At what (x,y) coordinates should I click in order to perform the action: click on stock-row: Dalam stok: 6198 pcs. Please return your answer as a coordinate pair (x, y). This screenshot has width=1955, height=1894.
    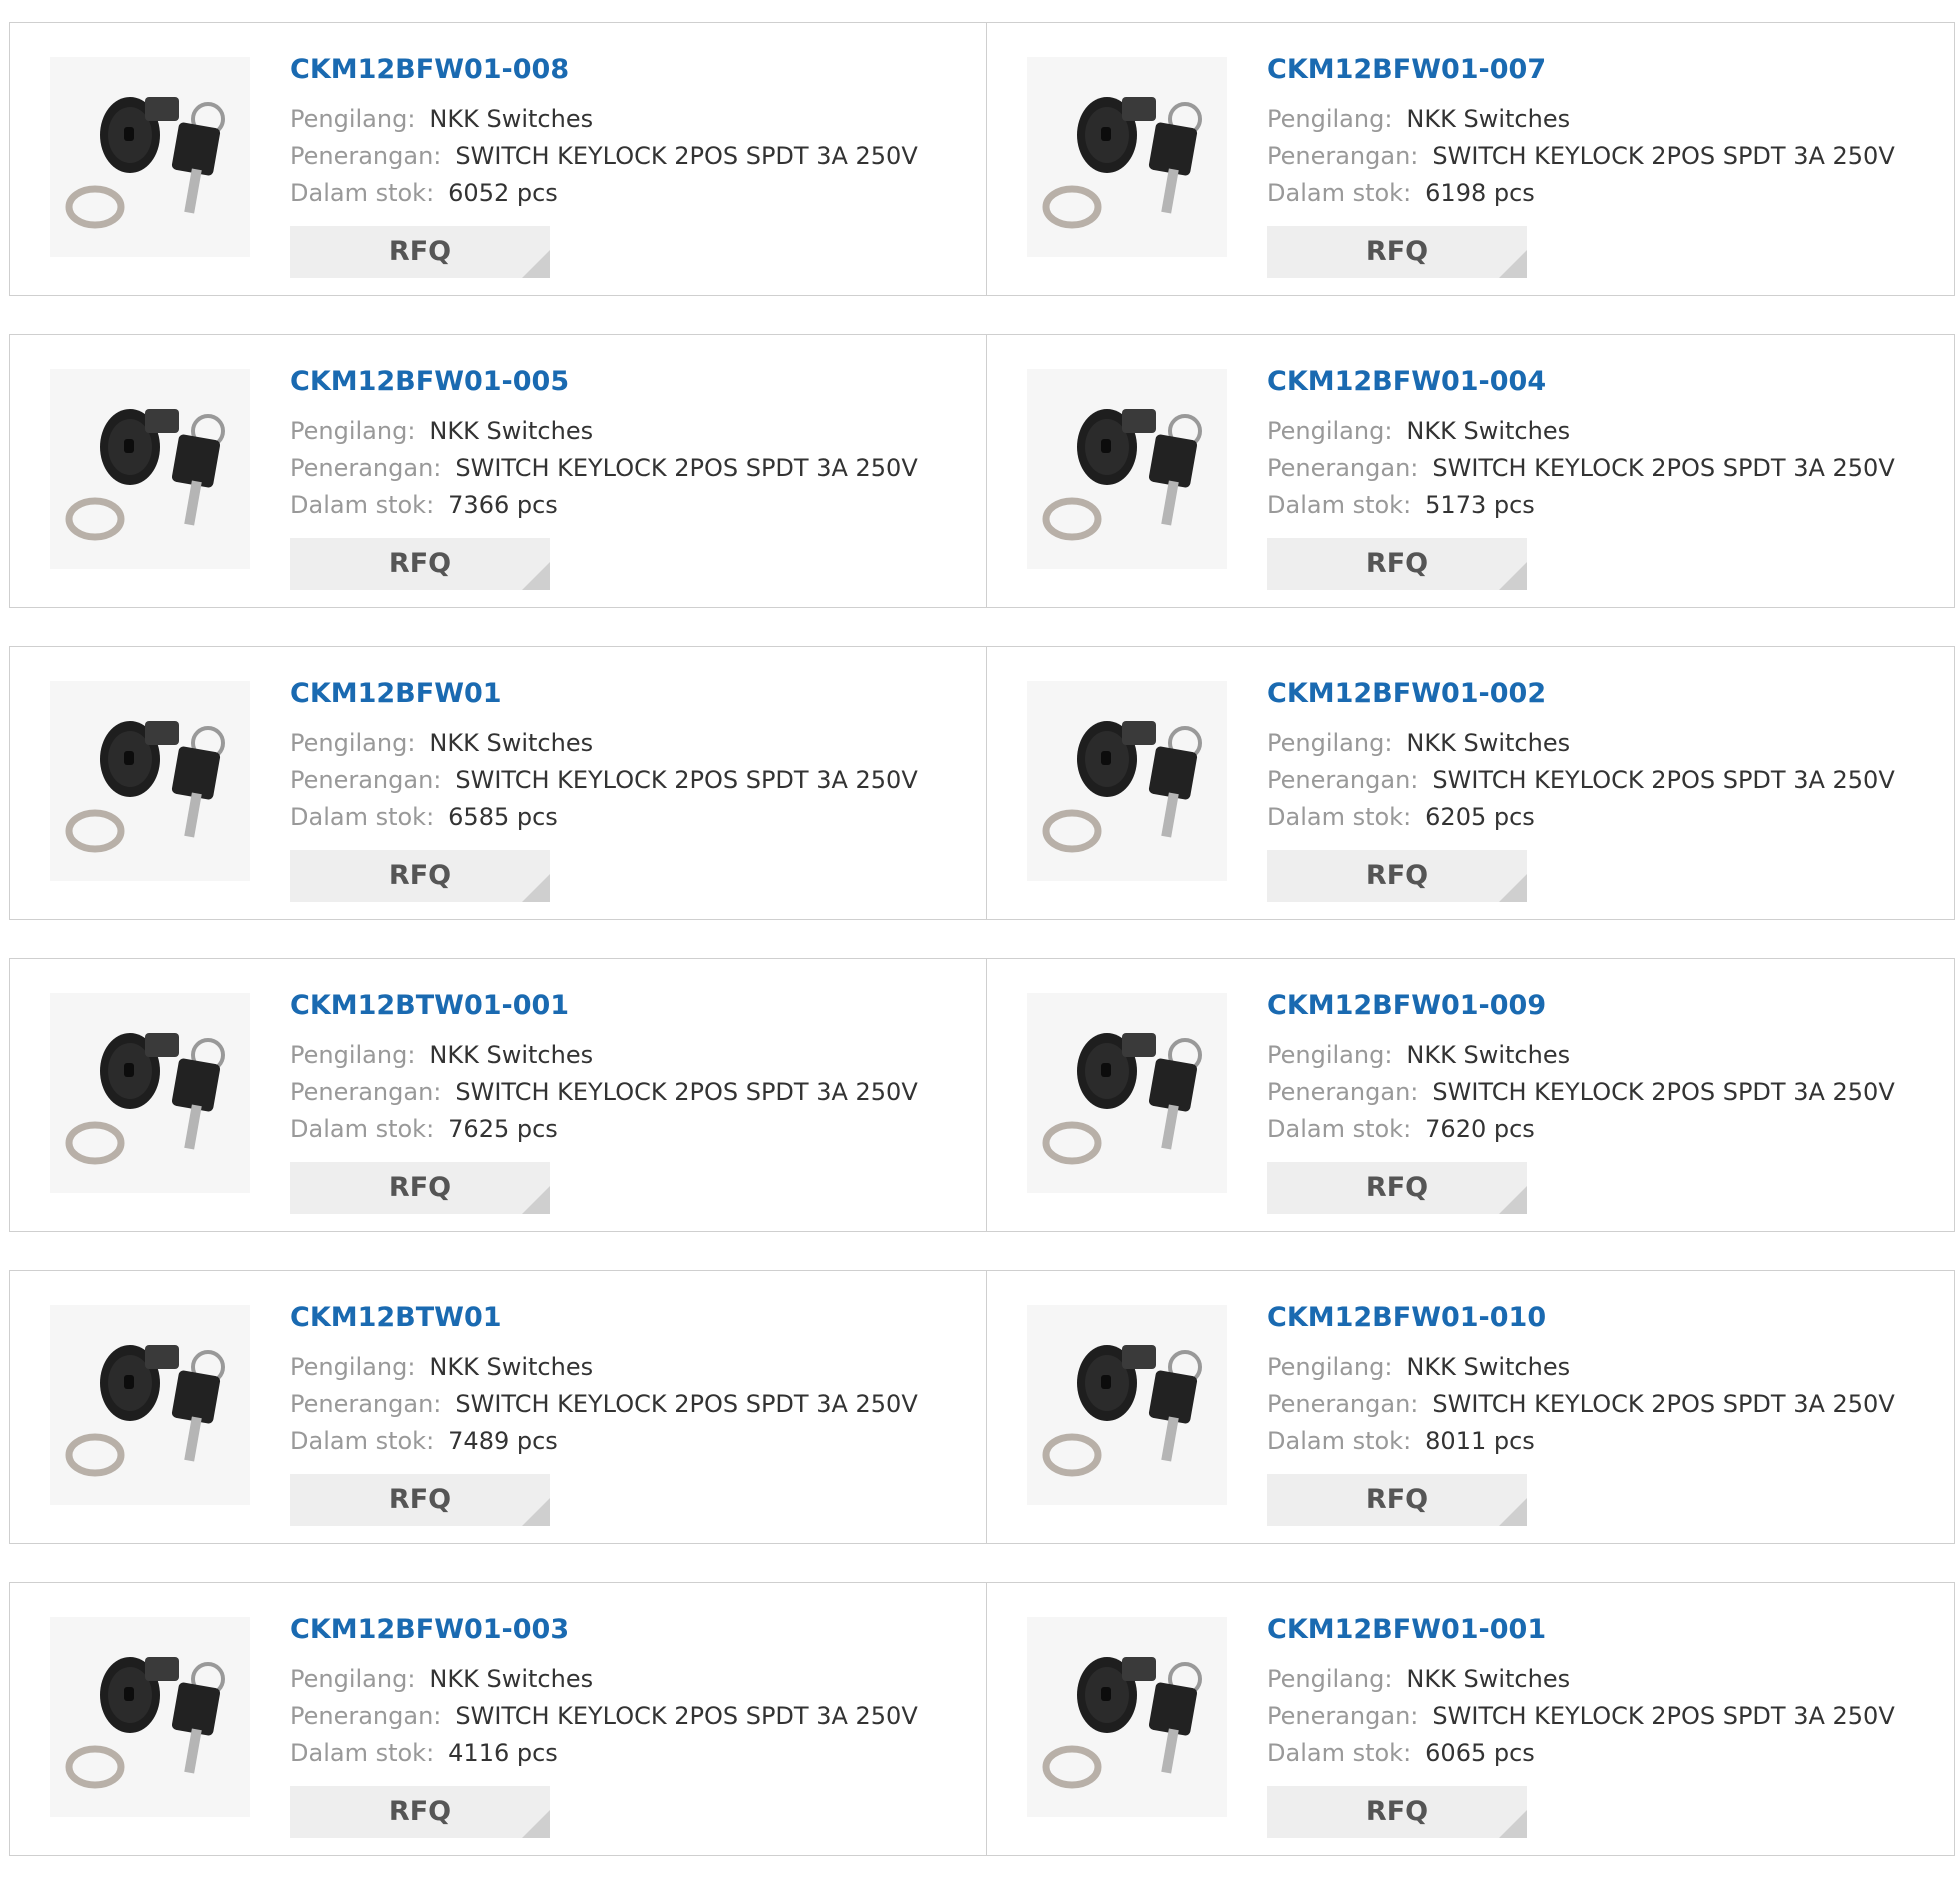
    Looking at the image, I should click on (1581, 193).